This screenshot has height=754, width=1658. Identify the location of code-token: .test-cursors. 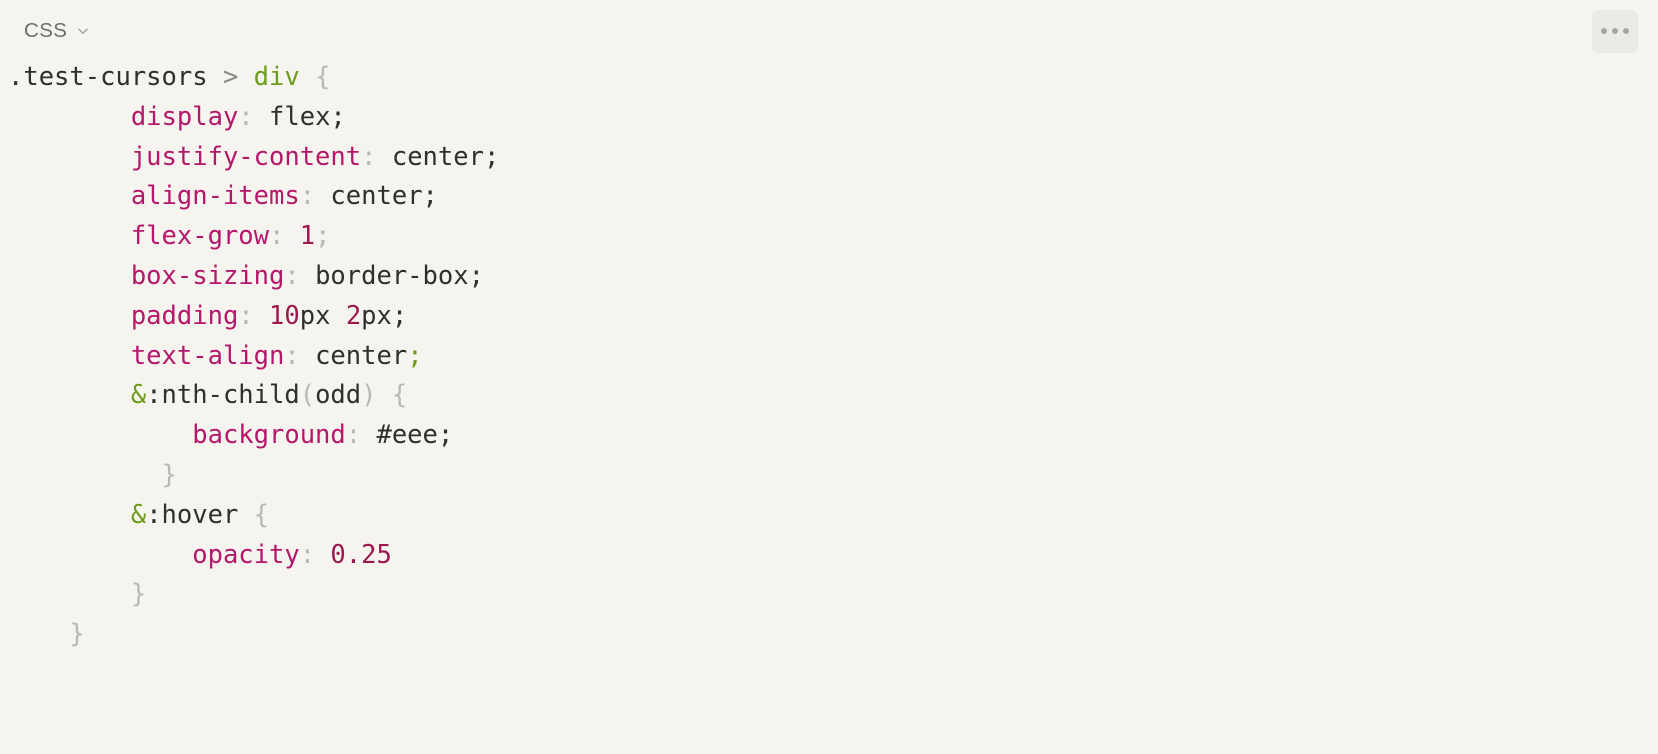
(108, 77).